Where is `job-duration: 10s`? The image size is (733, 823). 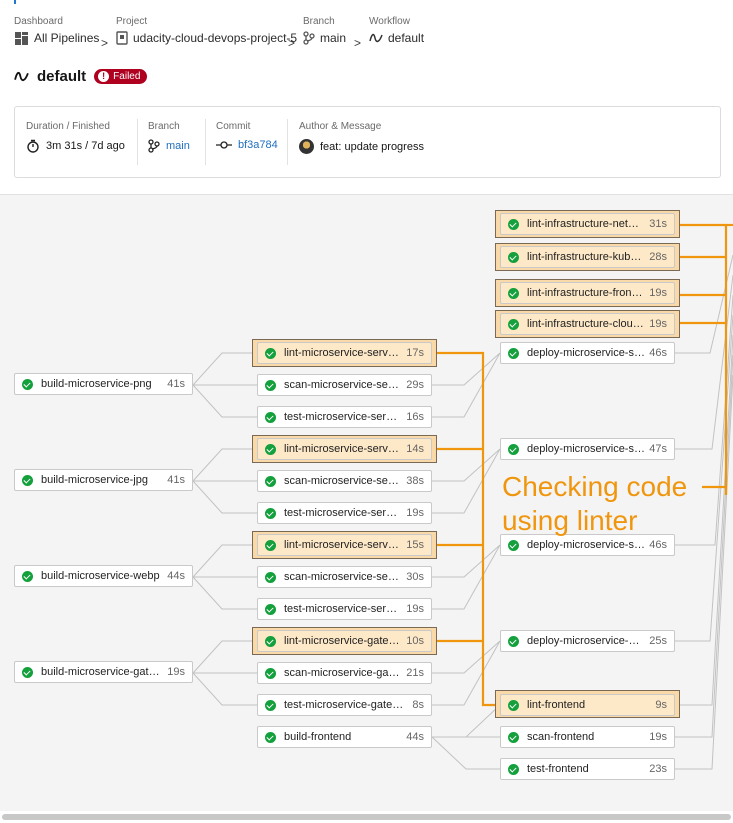 job-duration: 10s is located at coordinates (415, 641).